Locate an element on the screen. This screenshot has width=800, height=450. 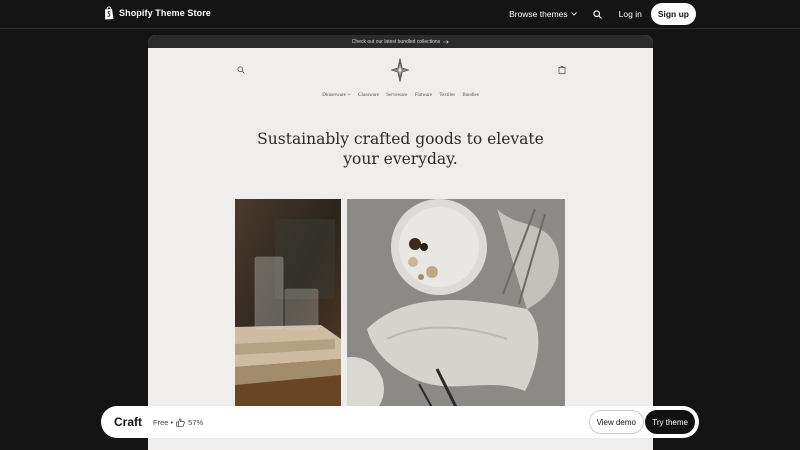
browse-themes-menu: Browse themes is located at coordinates (543, 14).